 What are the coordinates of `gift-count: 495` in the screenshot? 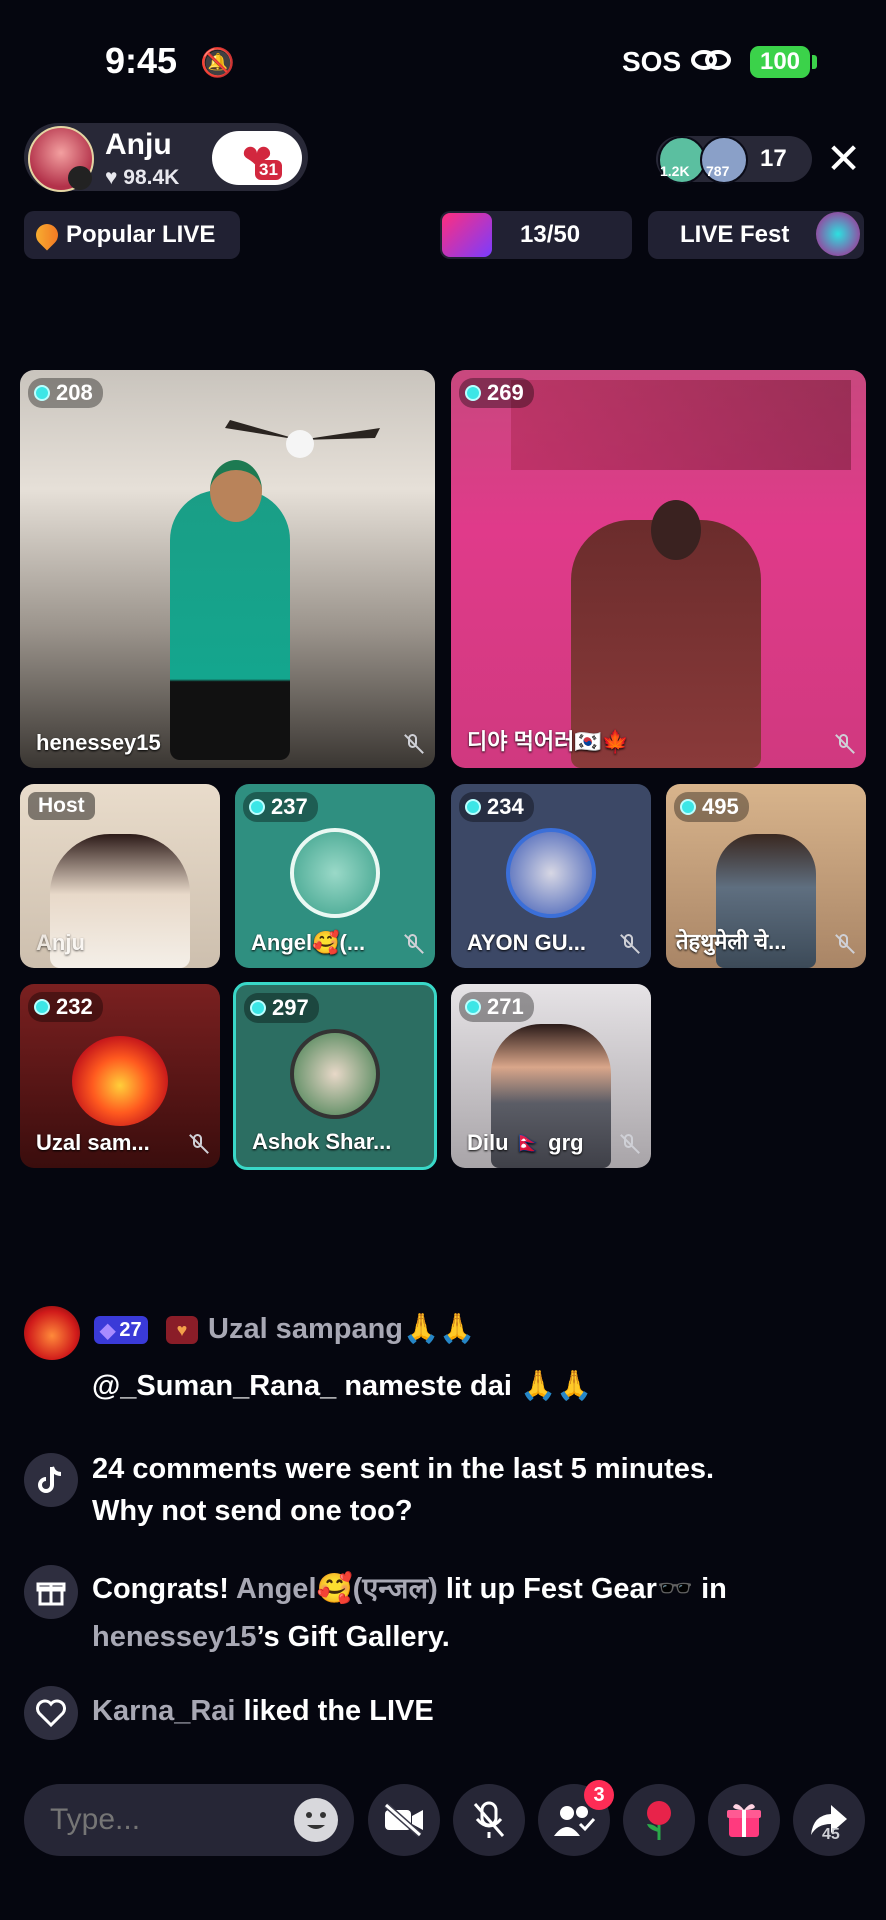 It's located at (720, 806).